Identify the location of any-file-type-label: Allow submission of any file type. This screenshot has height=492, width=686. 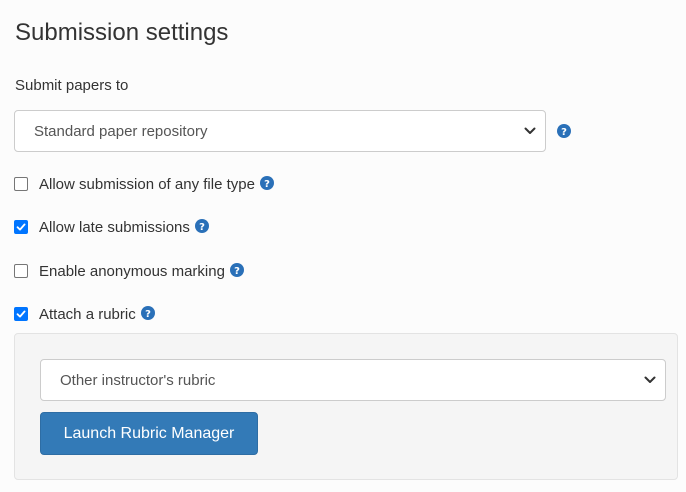
(147, 184).